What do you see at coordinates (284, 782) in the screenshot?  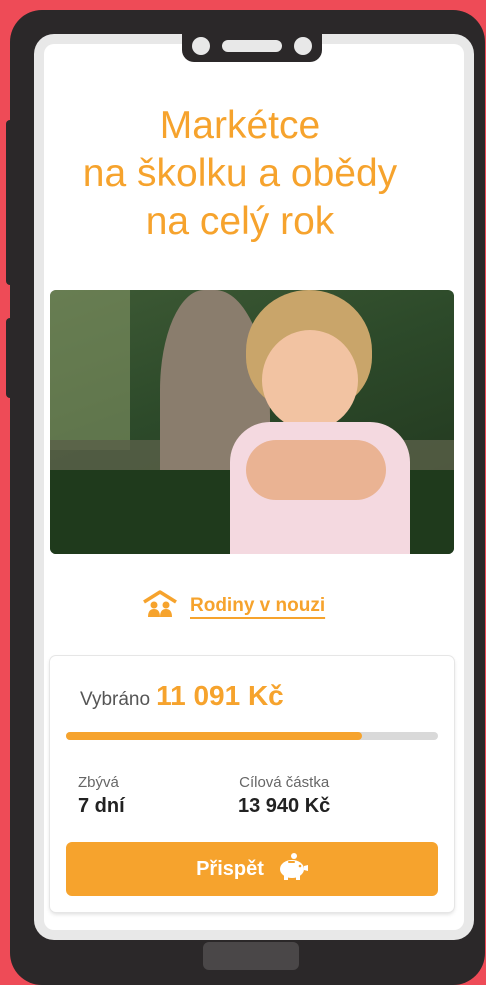 I see `target-label: Cílová částka` at bounding box center [284, 782].